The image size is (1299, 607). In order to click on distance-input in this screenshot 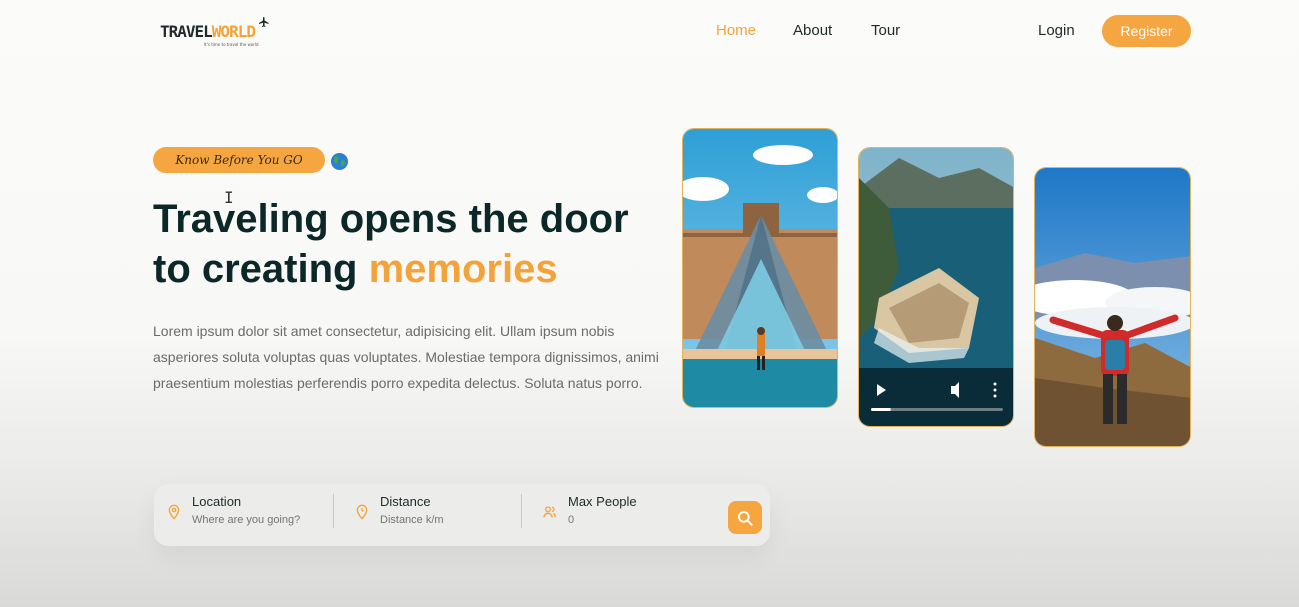, I will do `click(440, 520)`.